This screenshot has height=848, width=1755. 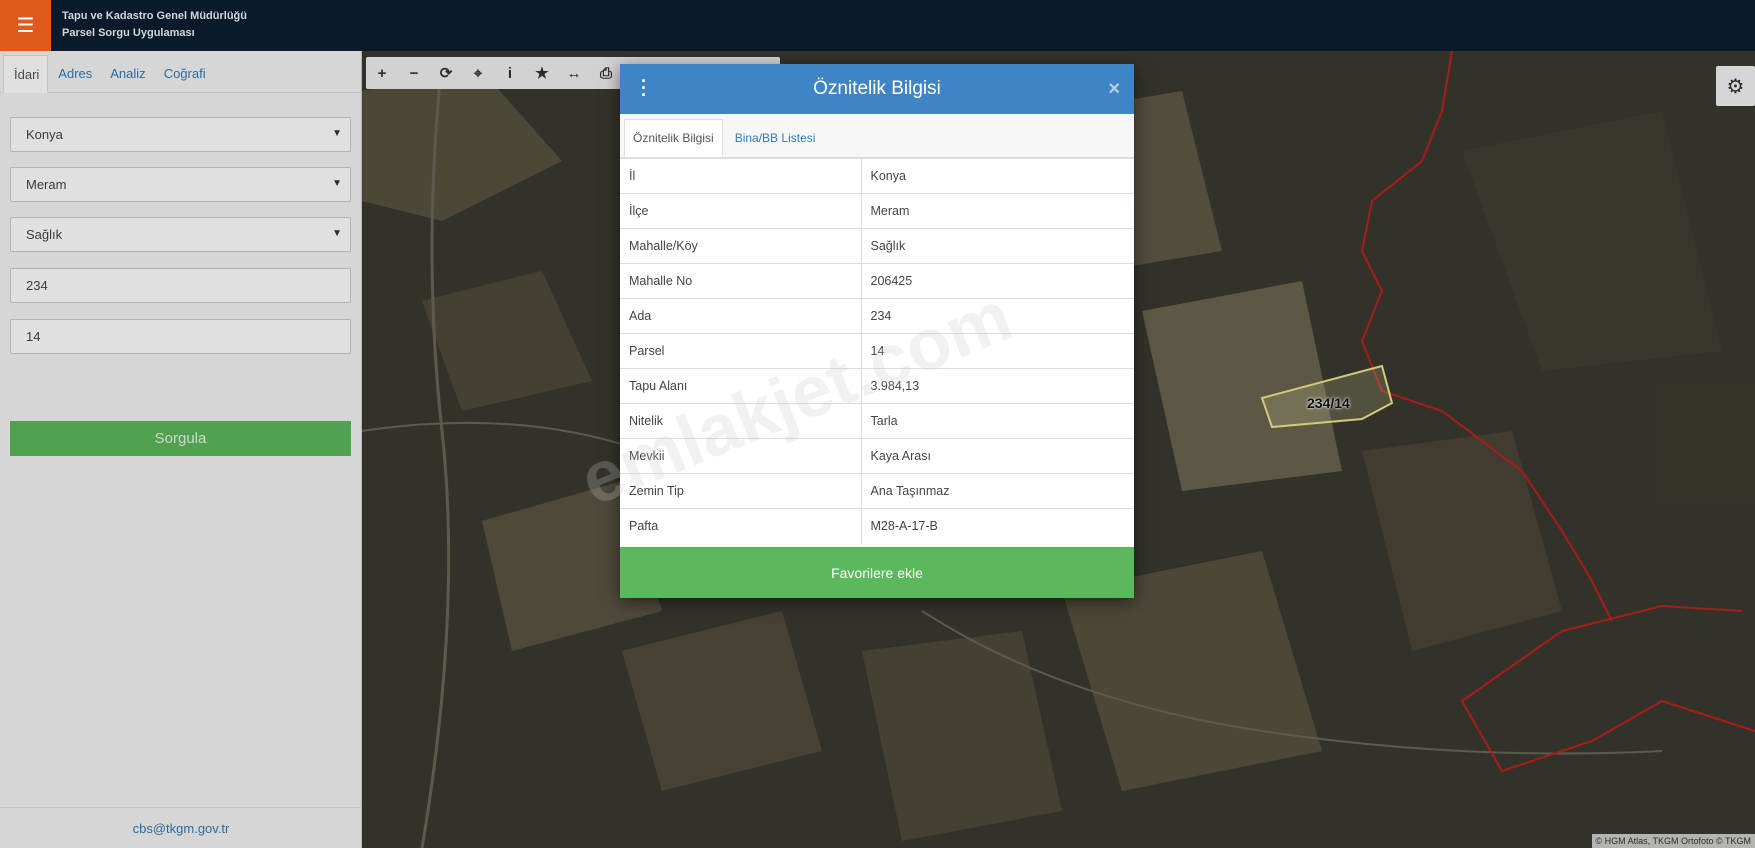 What do you see at coordinates (741, 421) in the screenshot?
I see `attribute-key: Nitelik` at bounding box center [741, 421].